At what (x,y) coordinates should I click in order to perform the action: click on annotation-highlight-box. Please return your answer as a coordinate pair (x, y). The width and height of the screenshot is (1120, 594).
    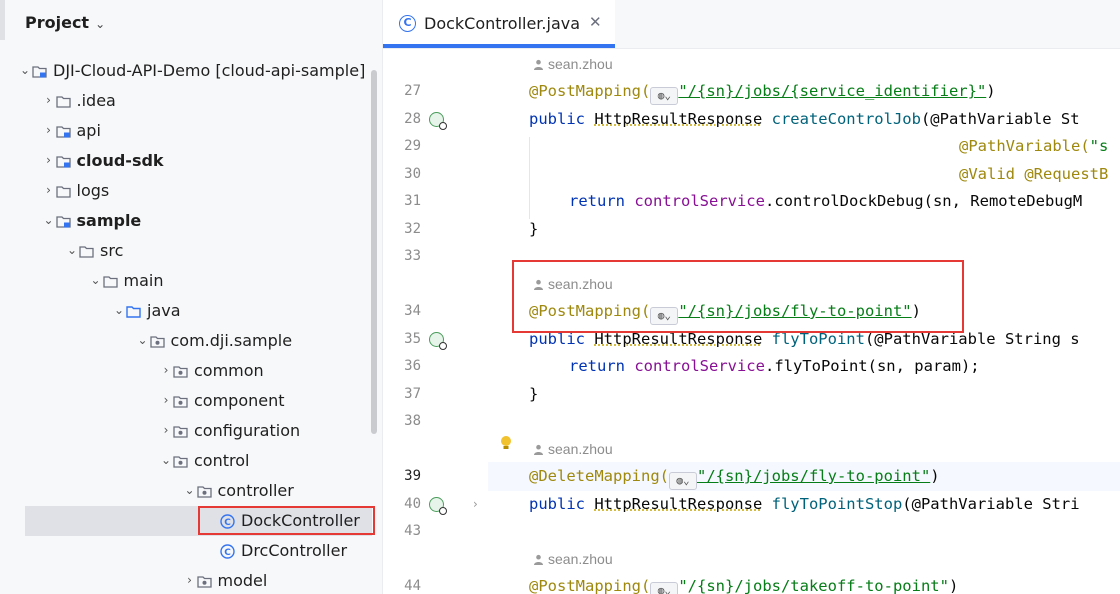
    Looking at the image, I should click on (738, 296).